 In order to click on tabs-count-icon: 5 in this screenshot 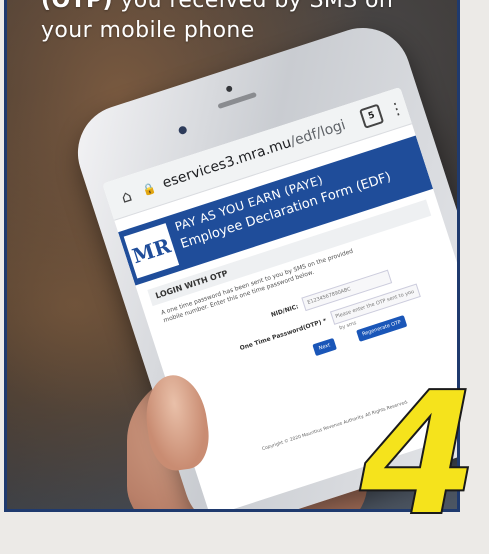, I will do `click(372, 116)`.